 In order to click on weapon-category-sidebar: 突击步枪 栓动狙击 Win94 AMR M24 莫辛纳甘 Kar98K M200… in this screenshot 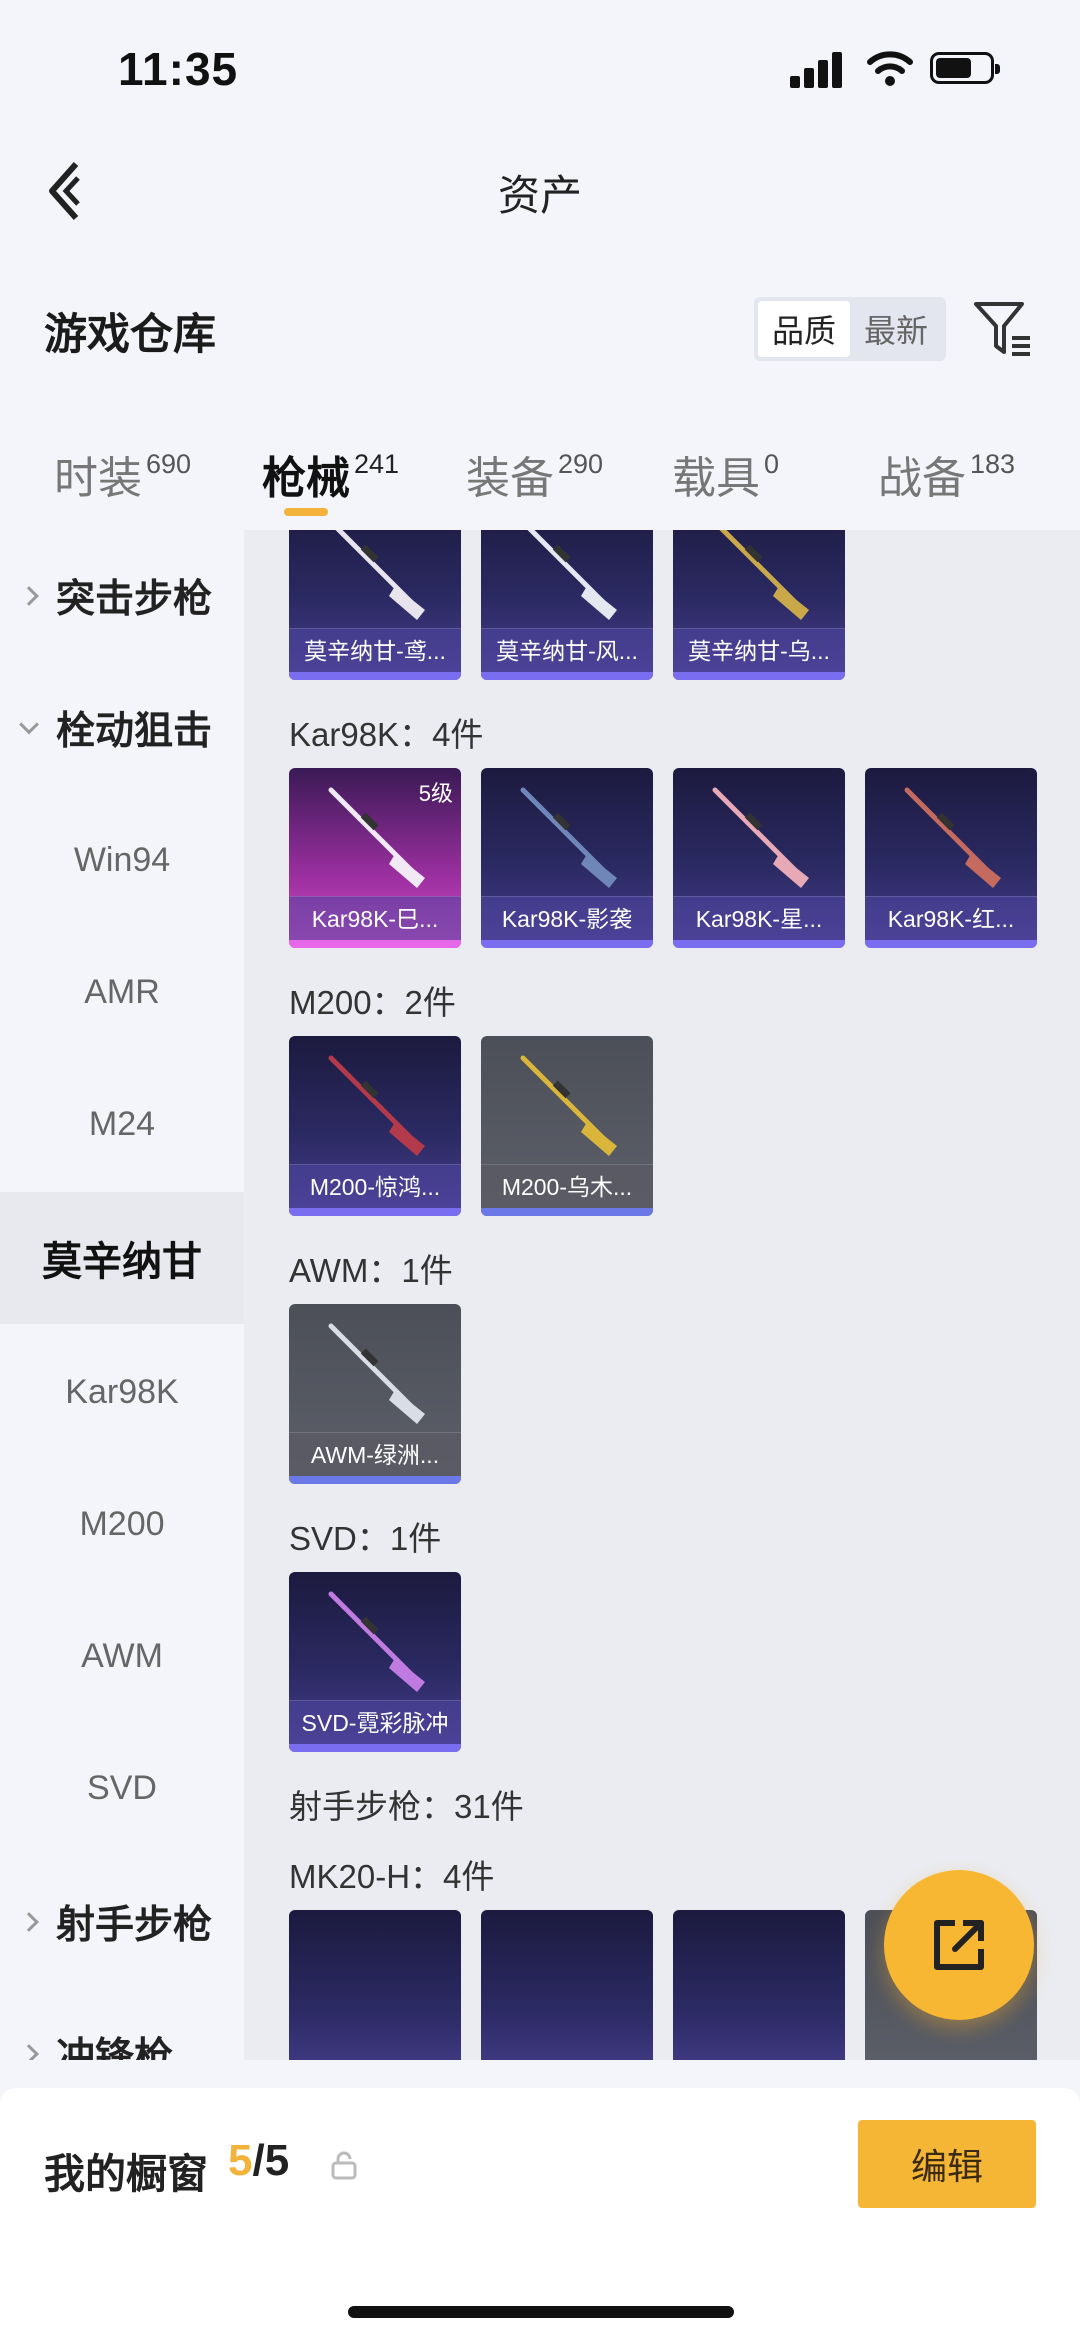, I will do `click(122, 1295)`.